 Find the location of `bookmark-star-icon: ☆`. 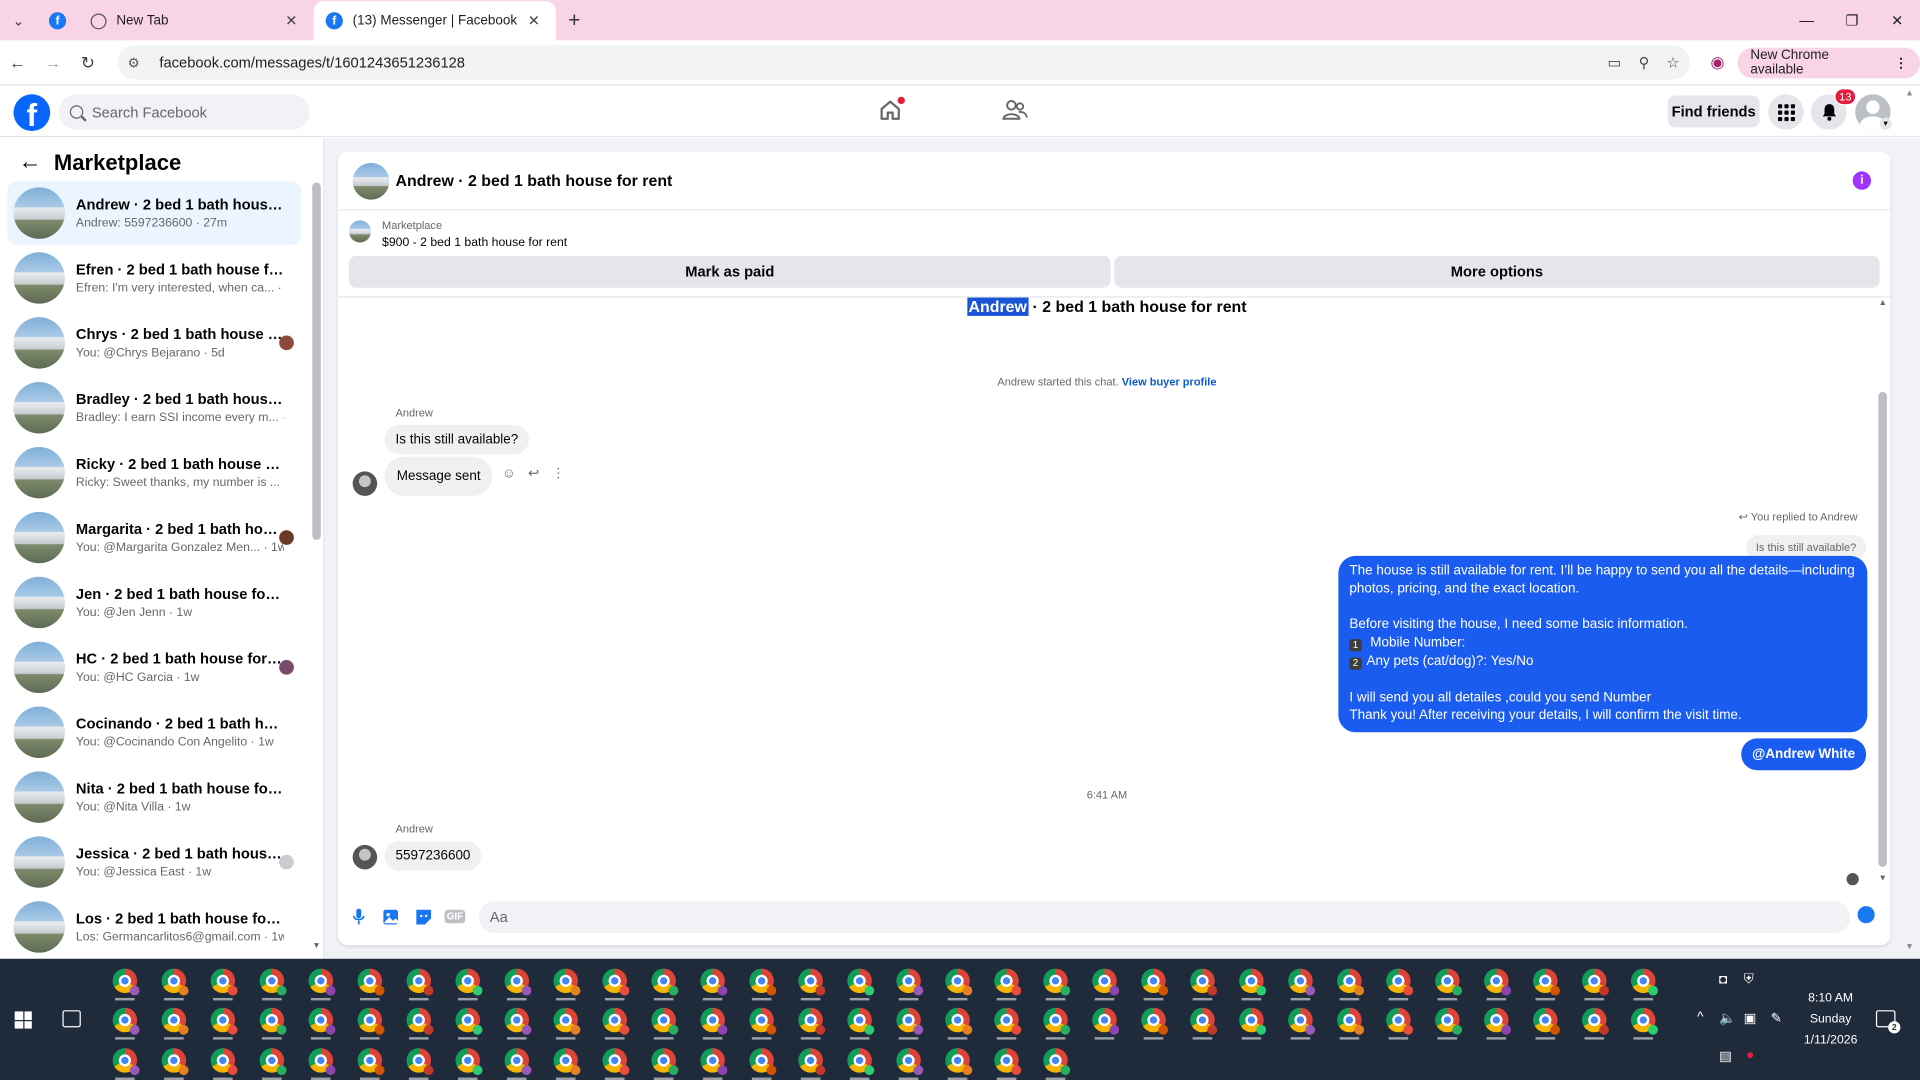

bookmark-star-icon: ☆ is located at coordinates (1672, 62).